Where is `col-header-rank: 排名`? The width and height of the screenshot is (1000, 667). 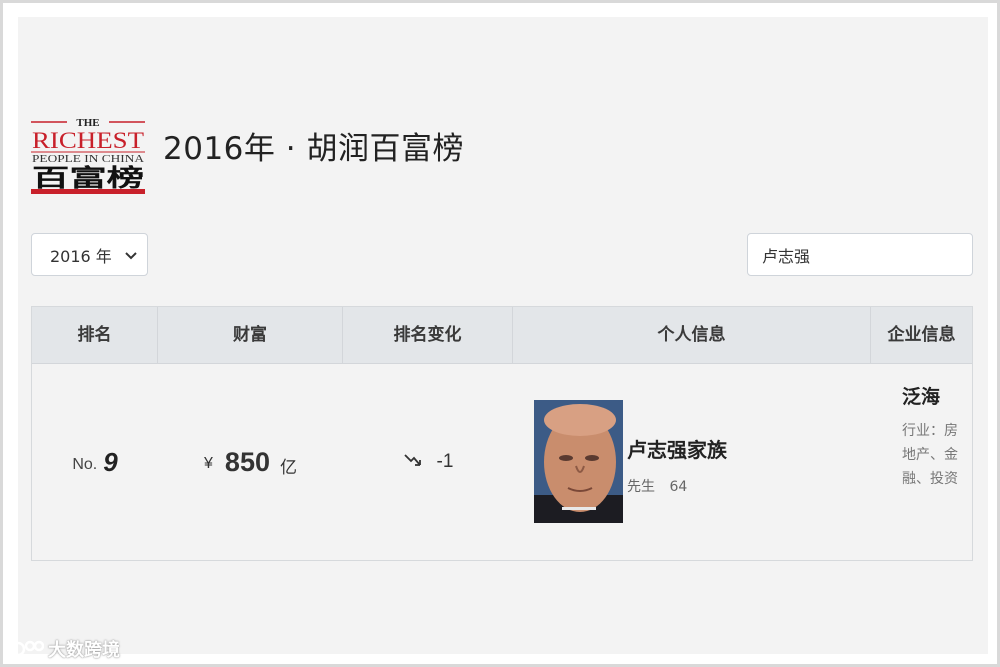
col-header-rank: 排名 is located at coordinates (95, 335).